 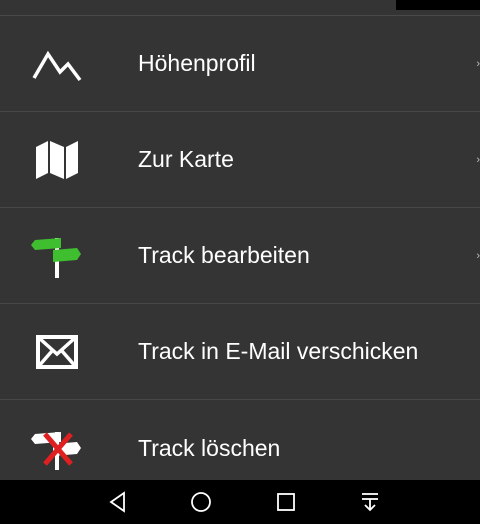 What do you see at coordinates (57, 352) in the screenshot?
I see `envelope-icon` at bounding box center [57, 352].